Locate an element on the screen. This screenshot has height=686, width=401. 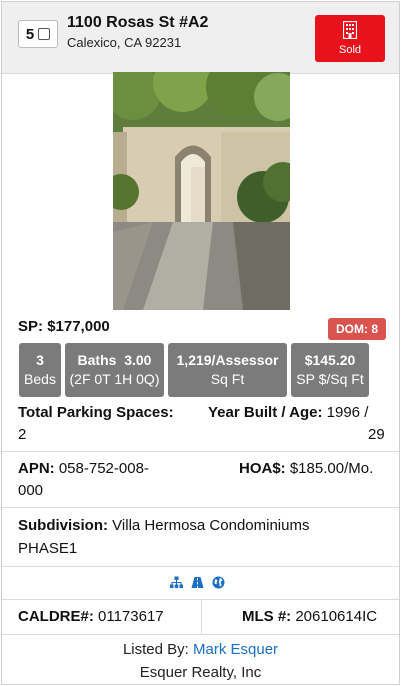
apn-value-cont: 000 is located at coordinates (31, 490).